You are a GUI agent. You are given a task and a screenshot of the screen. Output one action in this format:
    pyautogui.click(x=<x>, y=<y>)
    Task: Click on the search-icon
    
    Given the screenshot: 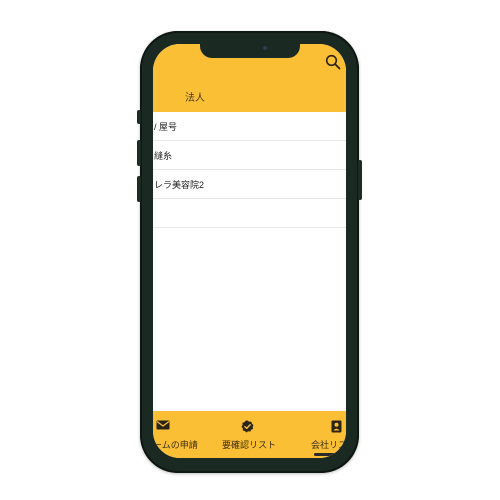 What is the action you would take?
    pyautogui.click(x=333, y=62)
    